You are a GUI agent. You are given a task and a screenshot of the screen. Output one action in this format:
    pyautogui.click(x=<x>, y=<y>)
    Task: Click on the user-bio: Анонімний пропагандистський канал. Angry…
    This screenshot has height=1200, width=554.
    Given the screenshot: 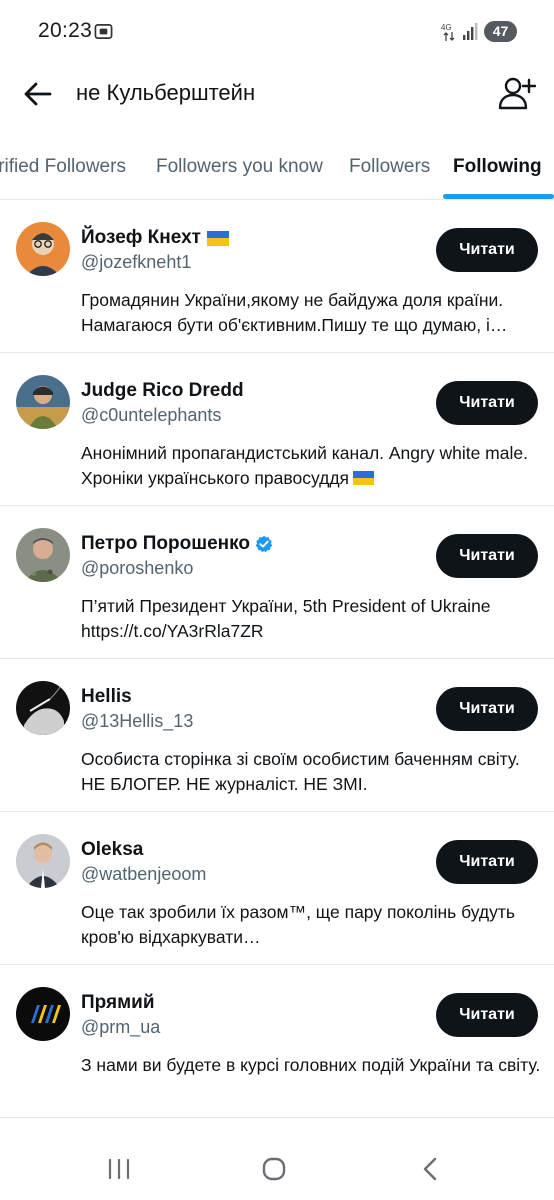 What is the action you would take?
    pyautogui.click(x=311, y=466)
    